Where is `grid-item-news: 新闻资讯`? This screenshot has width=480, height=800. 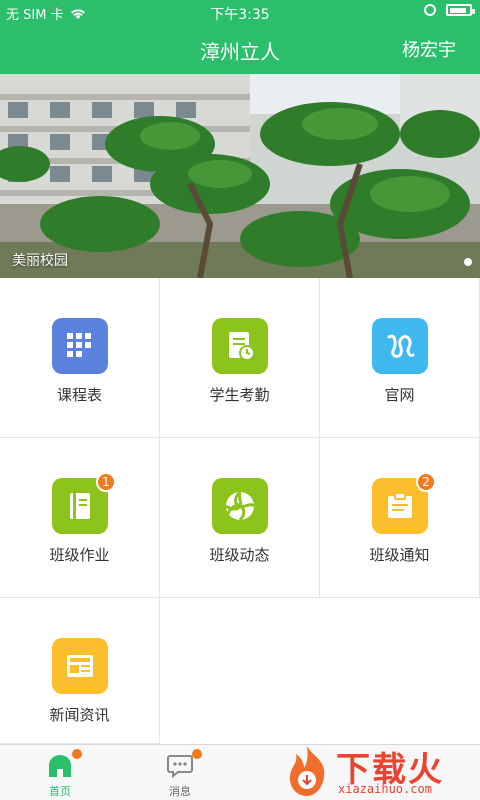 grid-item-news: 新闻资讯 is located at coordinates (80, 671).